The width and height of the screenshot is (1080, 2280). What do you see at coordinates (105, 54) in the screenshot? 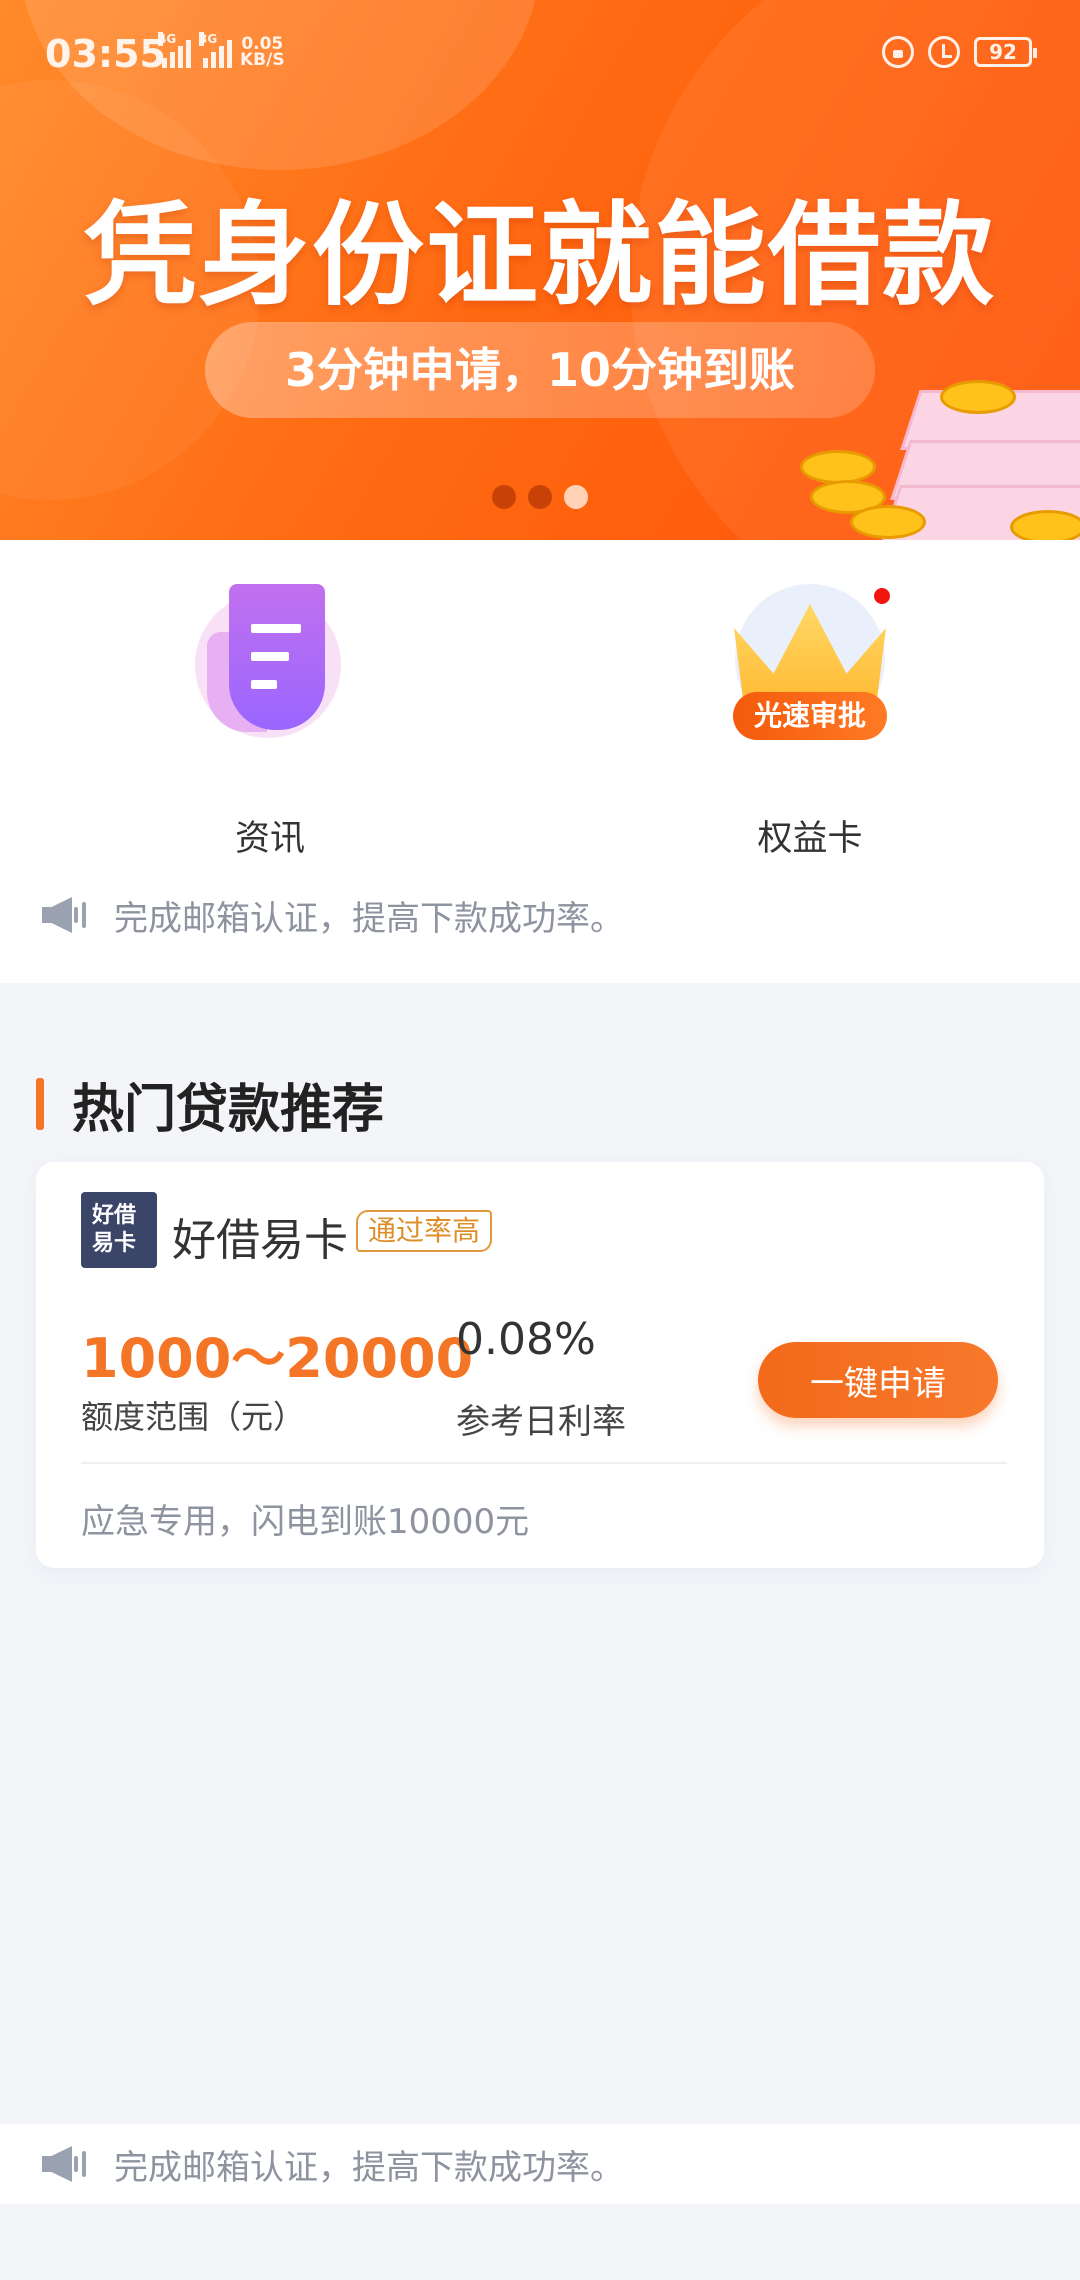
I see `status-time: 03:55` at bounding box center [105, 54].